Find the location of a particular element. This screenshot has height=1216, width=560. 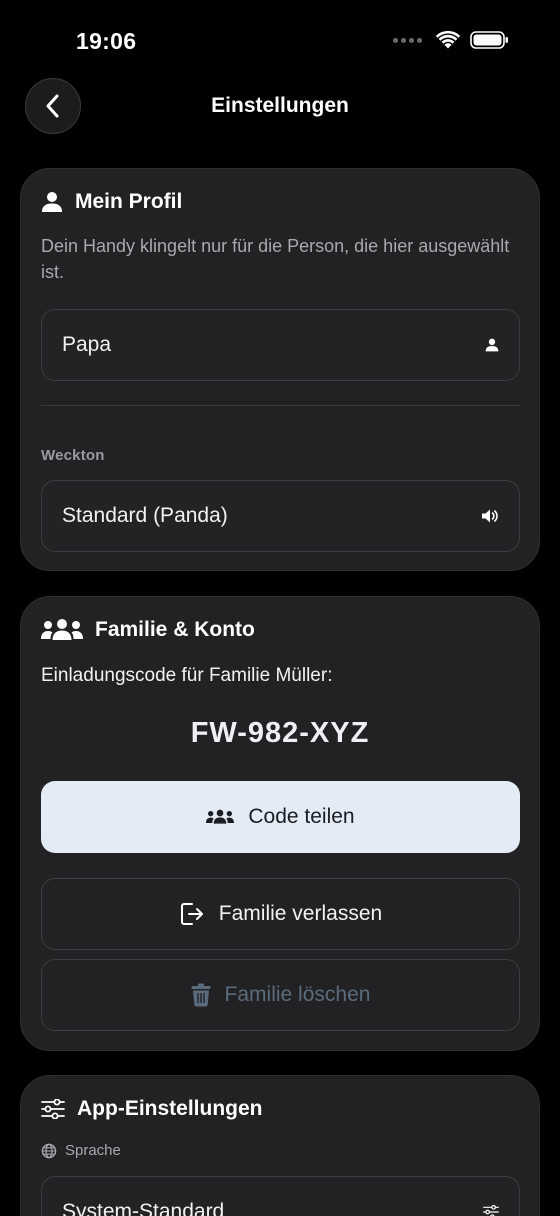

wifi-icon is located at coordinates (448, 39).